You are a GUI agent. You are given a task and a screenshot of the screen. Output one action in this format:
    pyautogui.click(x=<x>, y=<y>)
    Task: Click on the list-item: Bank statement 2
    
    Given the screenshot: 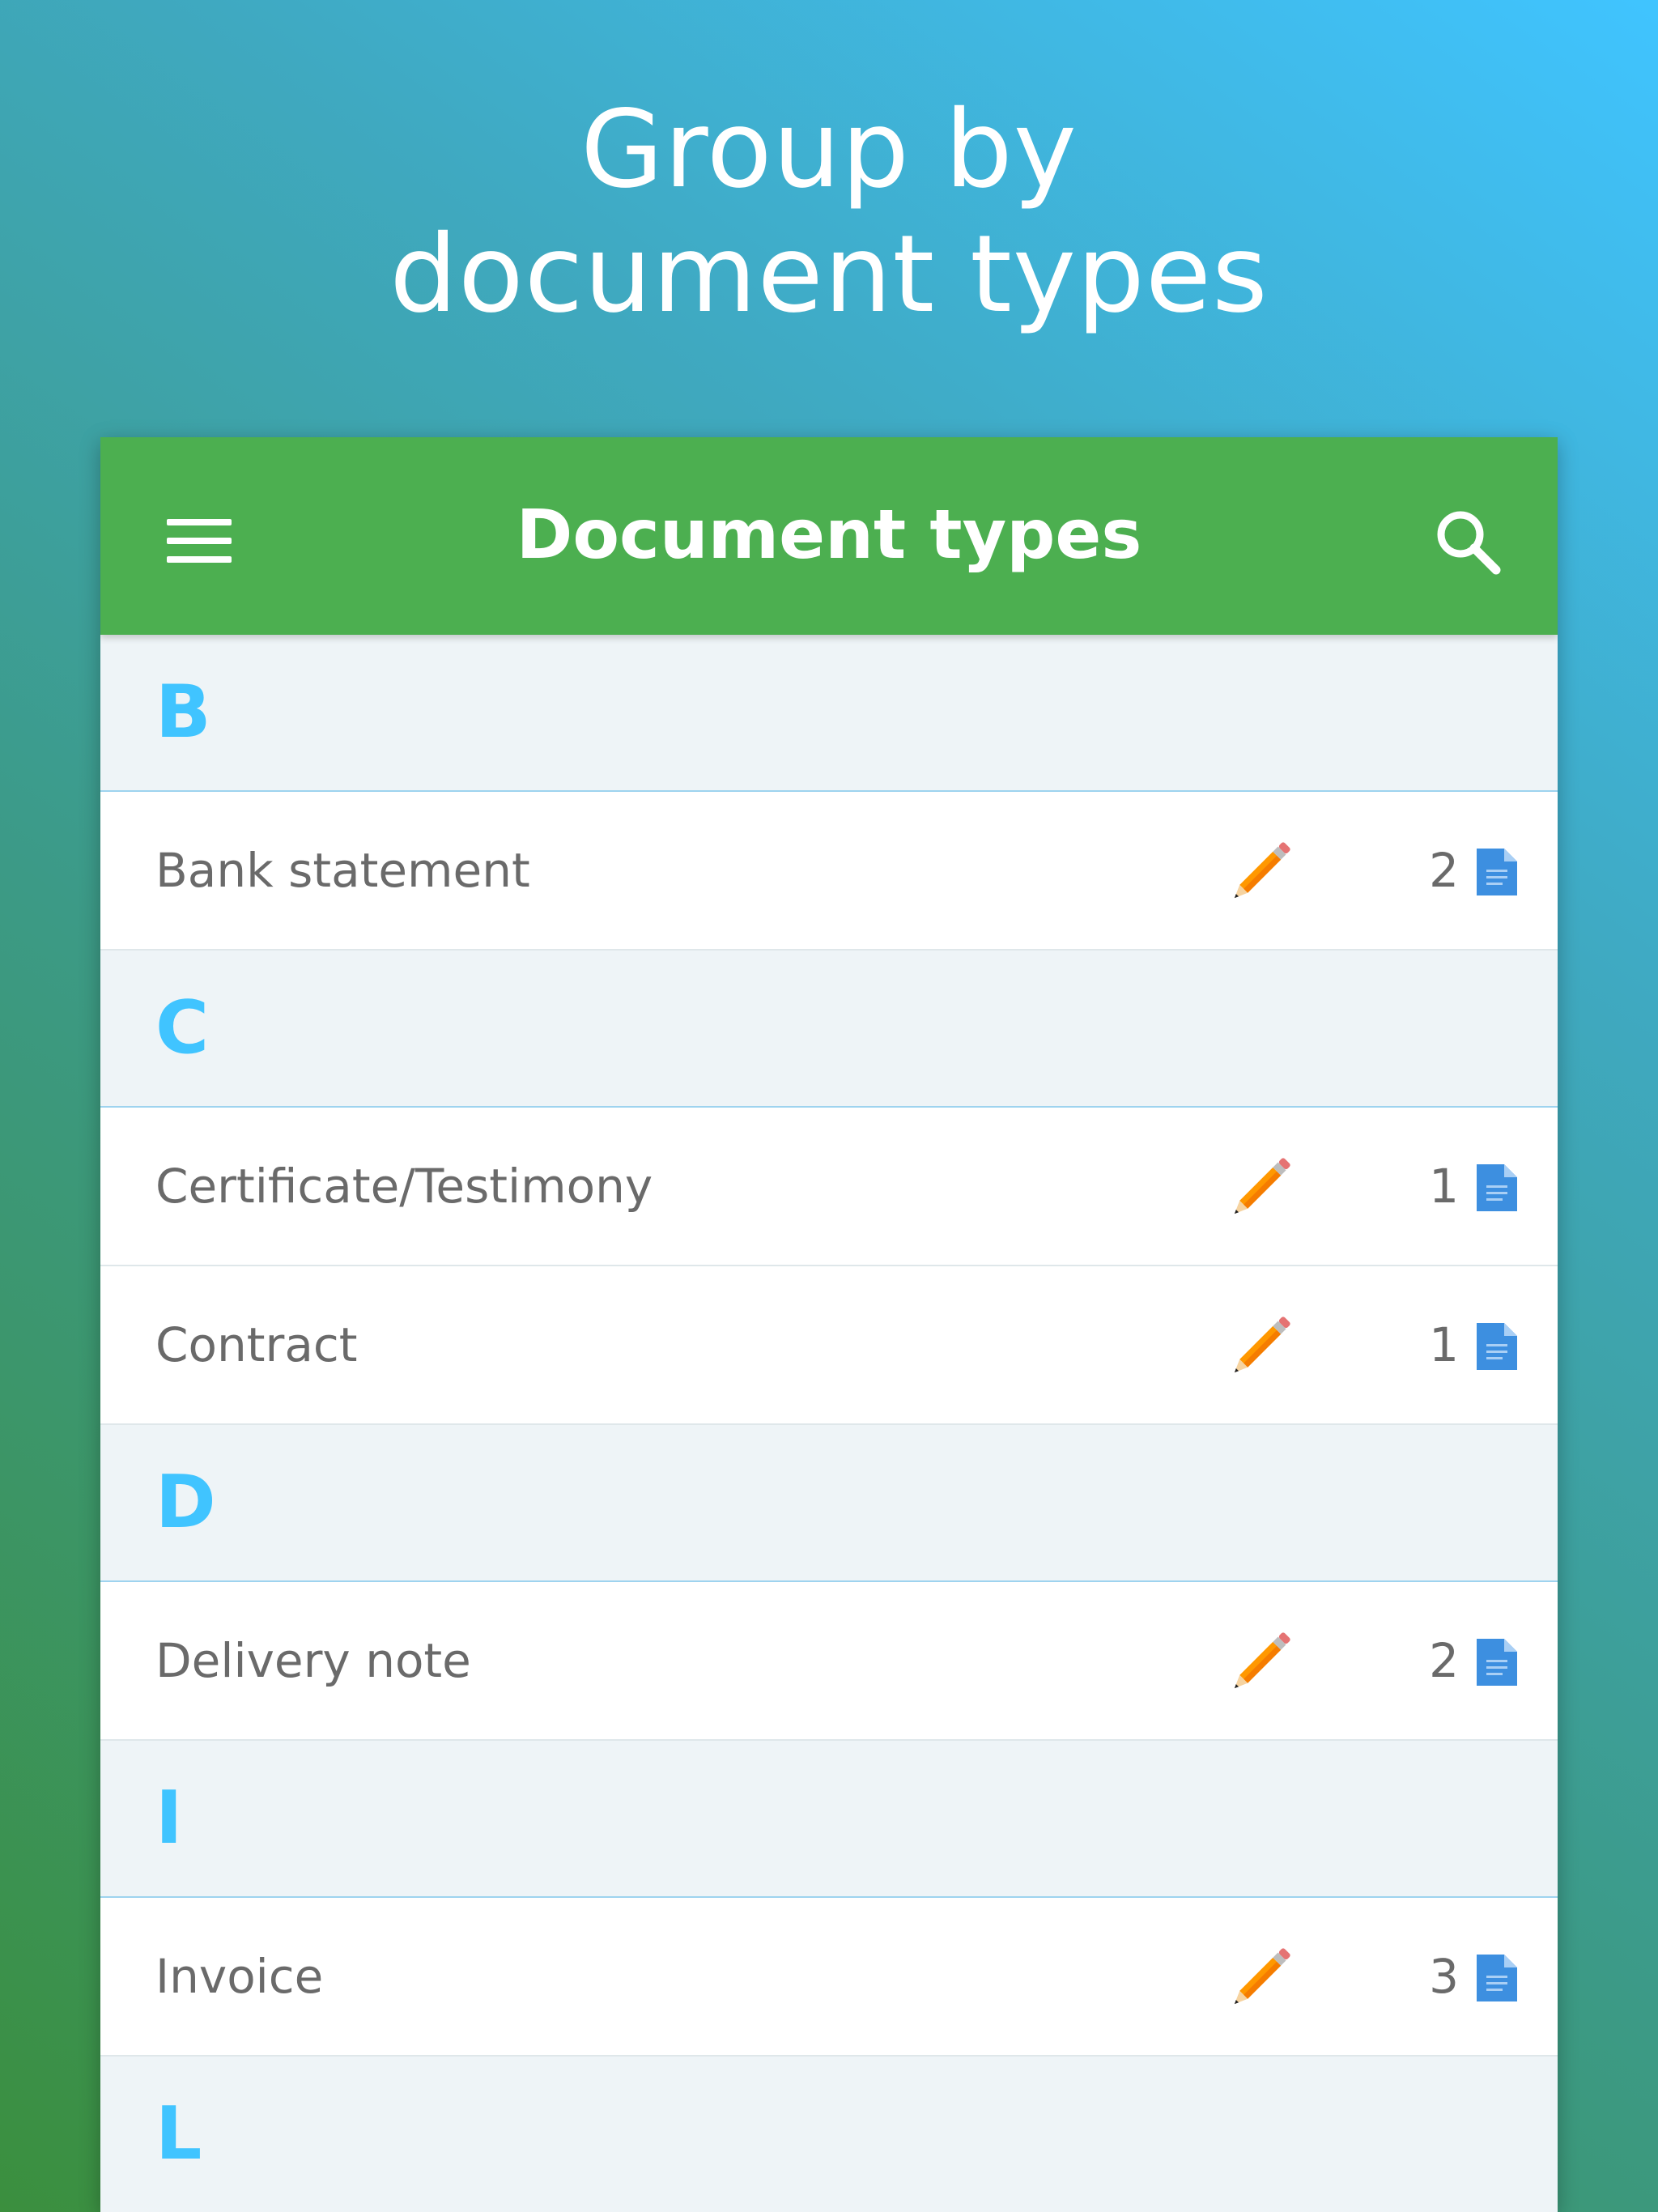 What is the action you would take?
    pyautogui.click(x=829, y=871)
    